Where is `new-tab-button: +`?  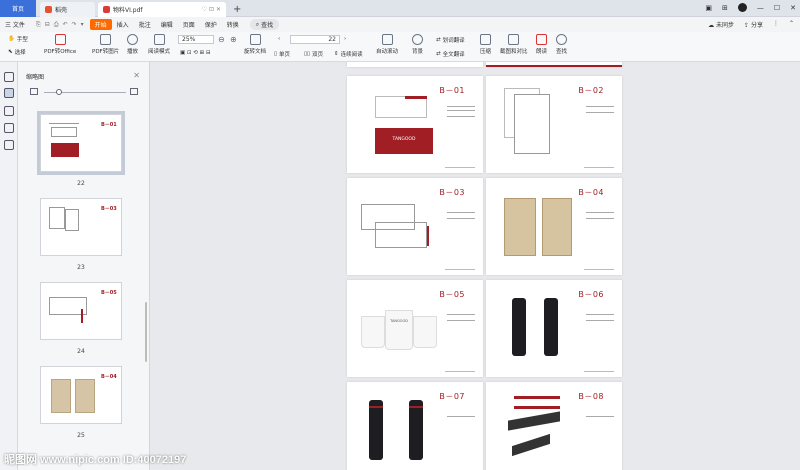
new-tab-button: + is located at coordinates (237, 9).